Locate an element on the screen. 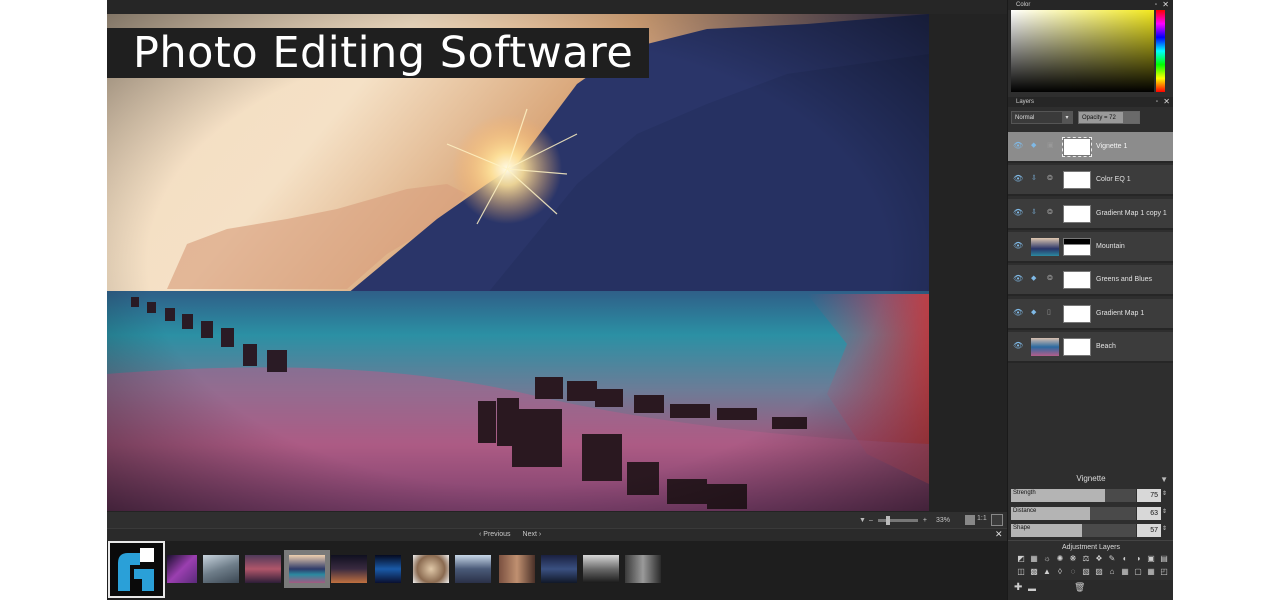 This screenshot has height=600, width=1280. zoom-menu-button is located at coordinates (969, 520).